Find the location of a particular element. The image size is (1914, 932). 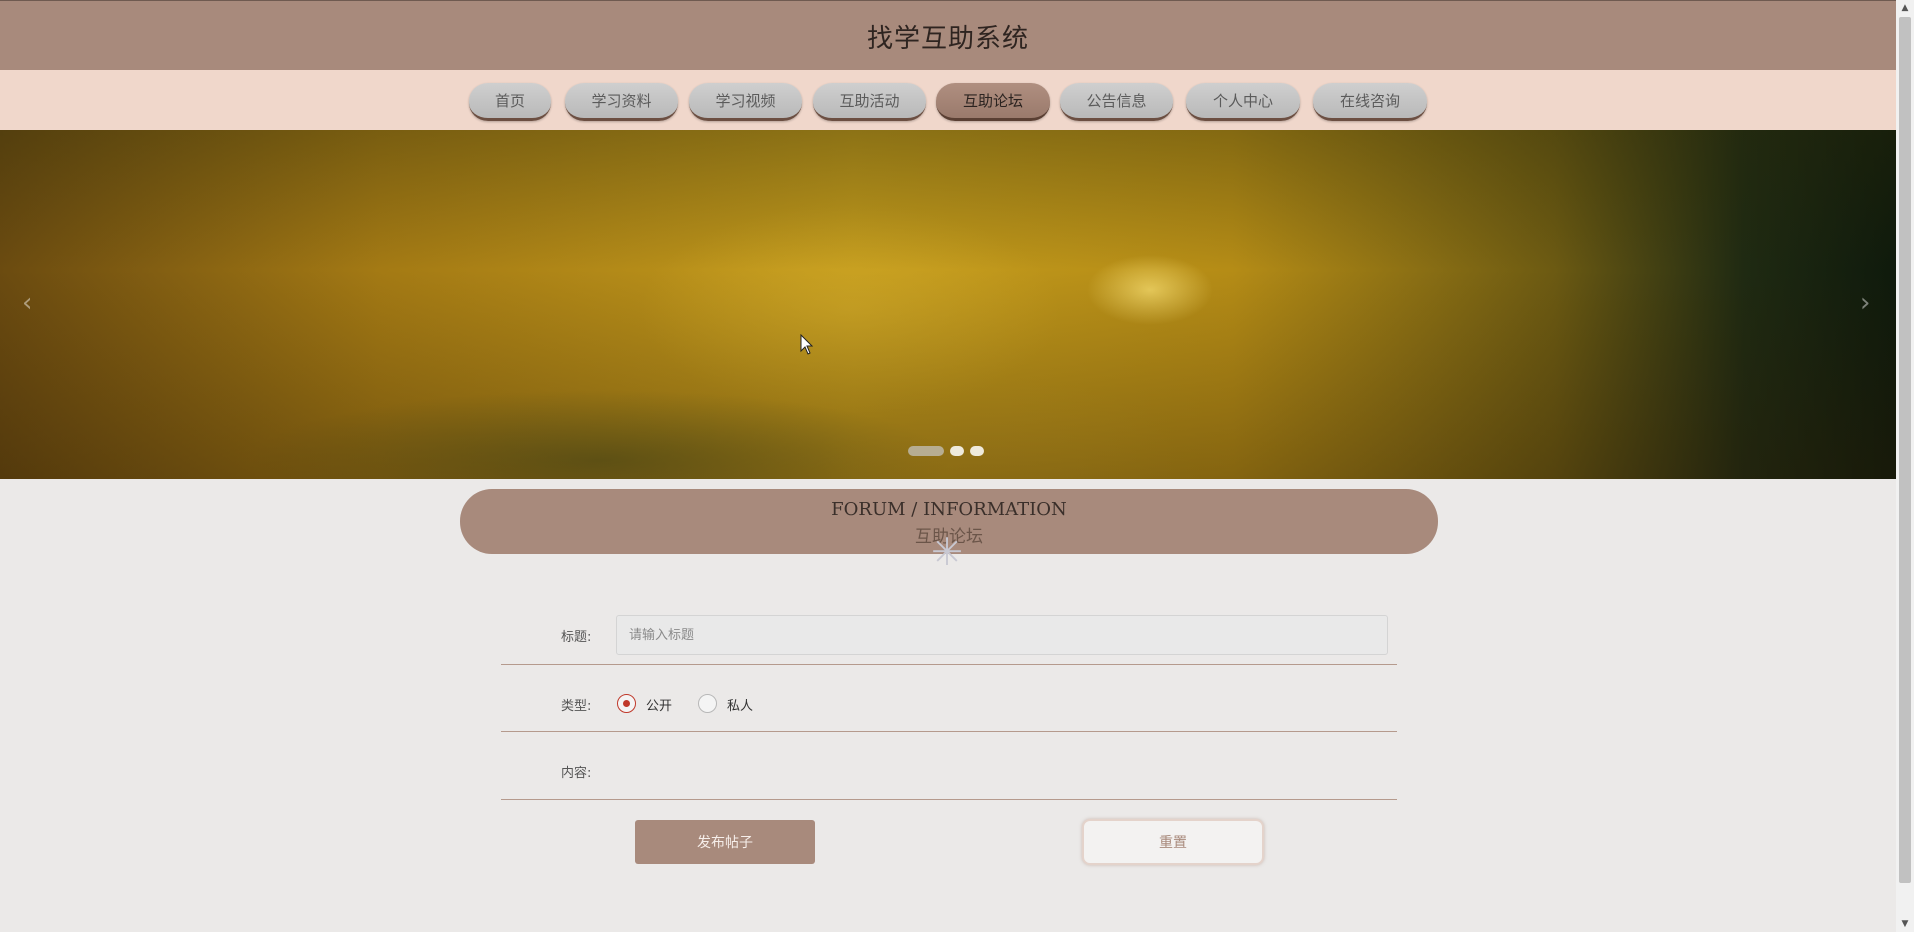

nav-item-home: 首页 is located at coordinates (510, 102).